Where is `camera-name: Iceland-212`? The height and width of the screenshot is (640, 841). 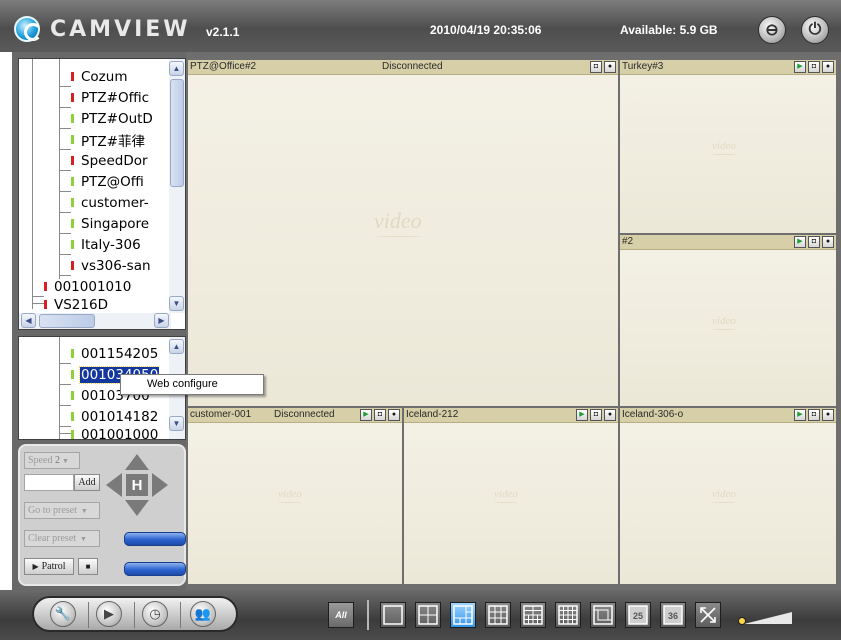
camera-name: Iceland-212 is located at coordinates (432, 414).